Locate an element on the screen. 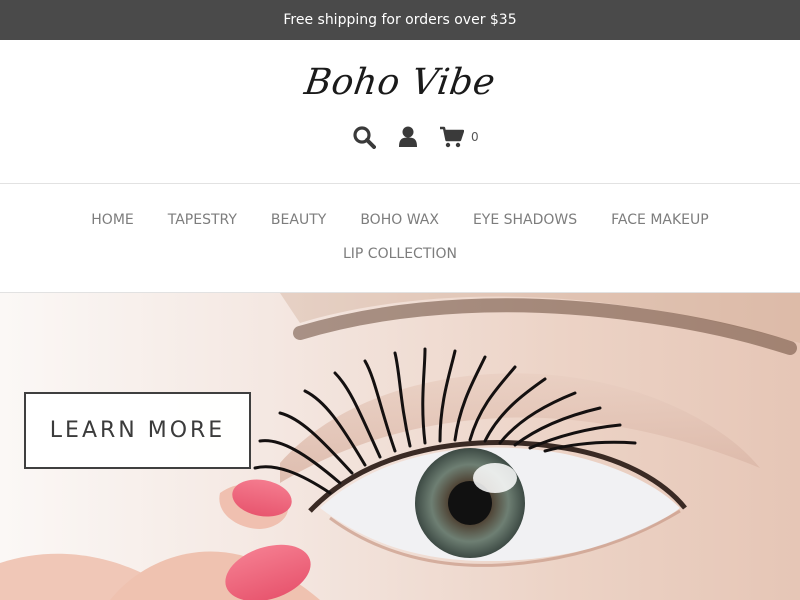 This screenshot has width=800, height=600. announcement-bar: Free shipping for orders over $35 is located at coordinates (400, 20).